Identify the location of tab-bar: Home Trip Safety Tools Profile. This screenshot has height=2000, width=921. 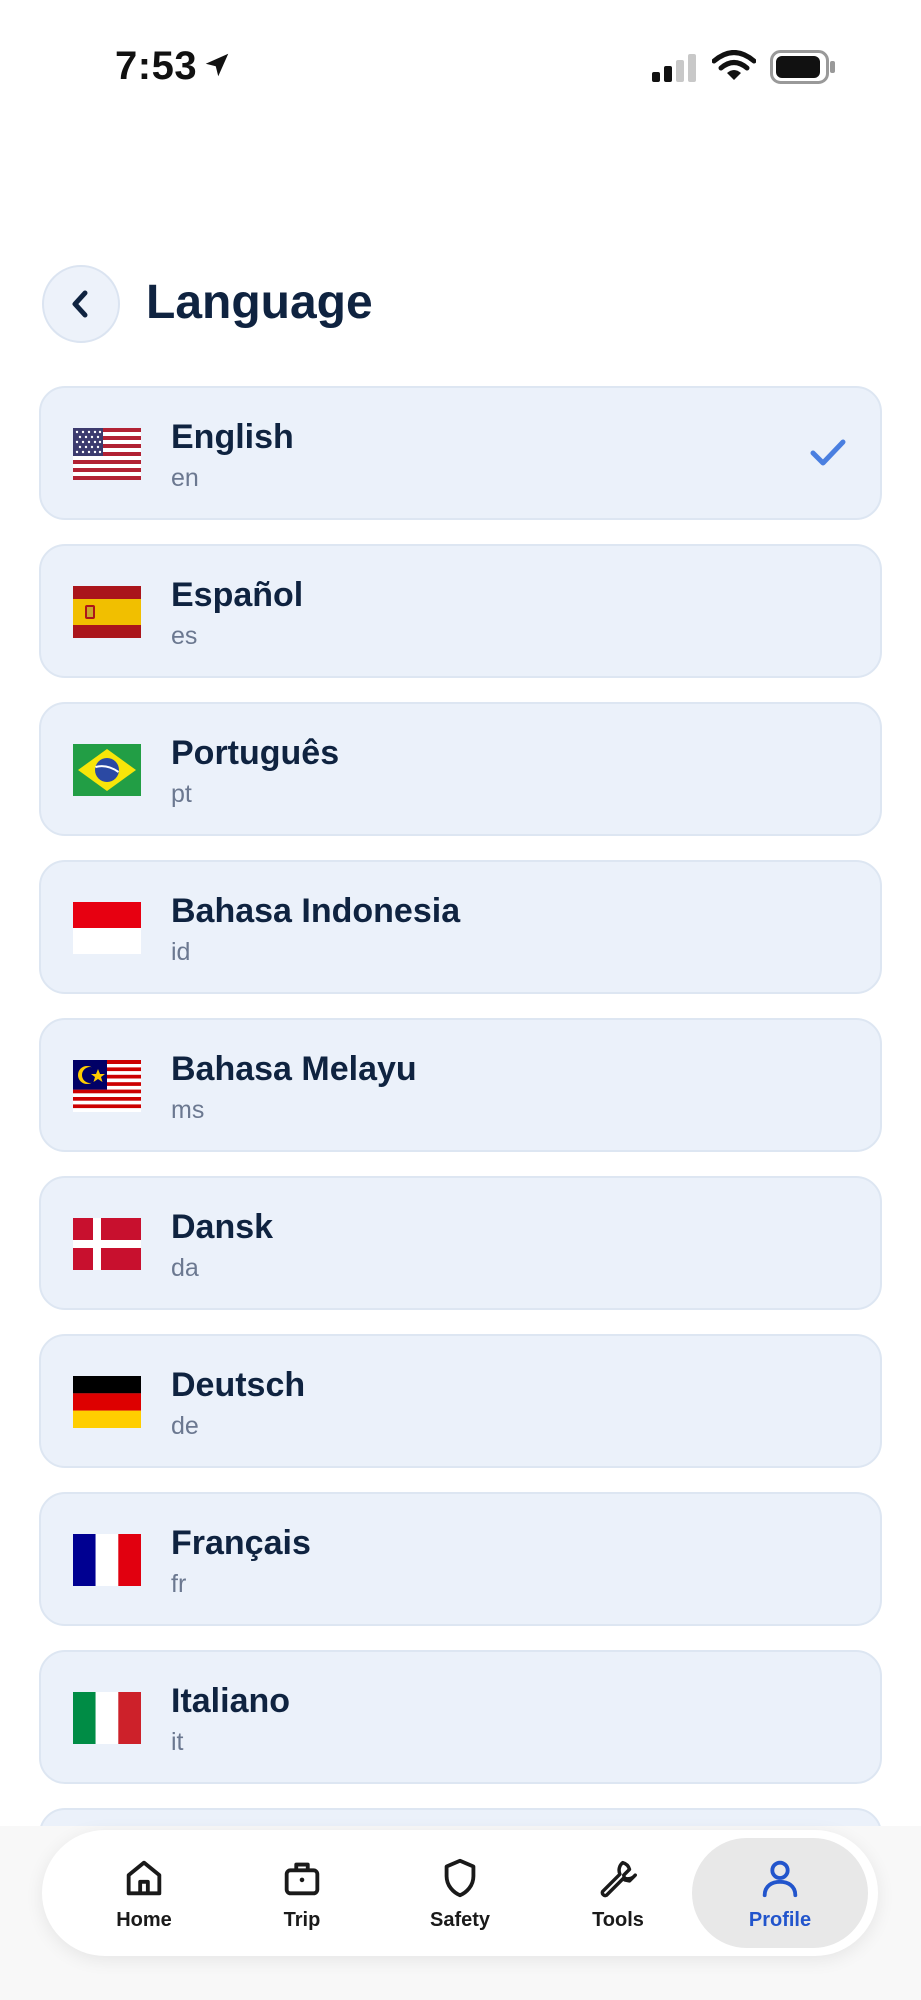
(460, 1893).